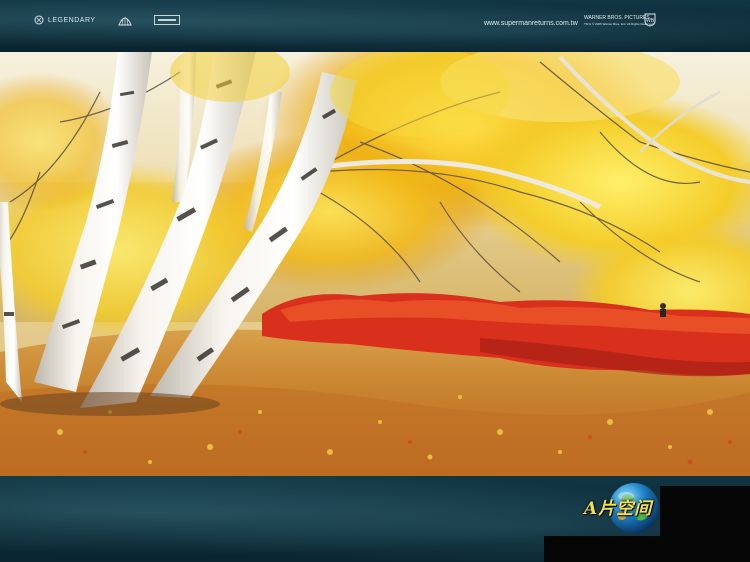 This screenshot has height=562, width=750. I want to click on svg-text: WB, so click(650, 21).